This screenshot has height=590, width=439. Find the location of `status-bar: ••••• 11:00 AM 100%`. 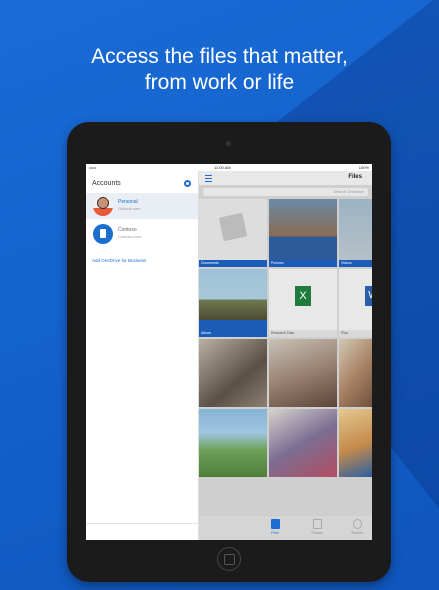

status-bar: ••••• 11:00 AM 100% is located at coordinates (229, 167).